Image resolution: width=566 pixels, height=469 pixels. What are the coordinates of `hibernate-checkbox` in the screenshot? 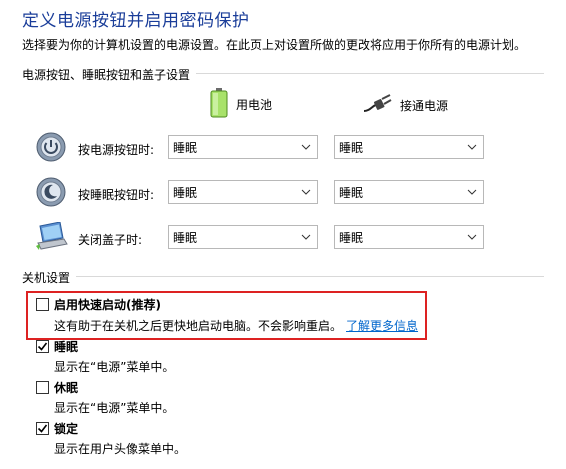 It's located at (42, 387).